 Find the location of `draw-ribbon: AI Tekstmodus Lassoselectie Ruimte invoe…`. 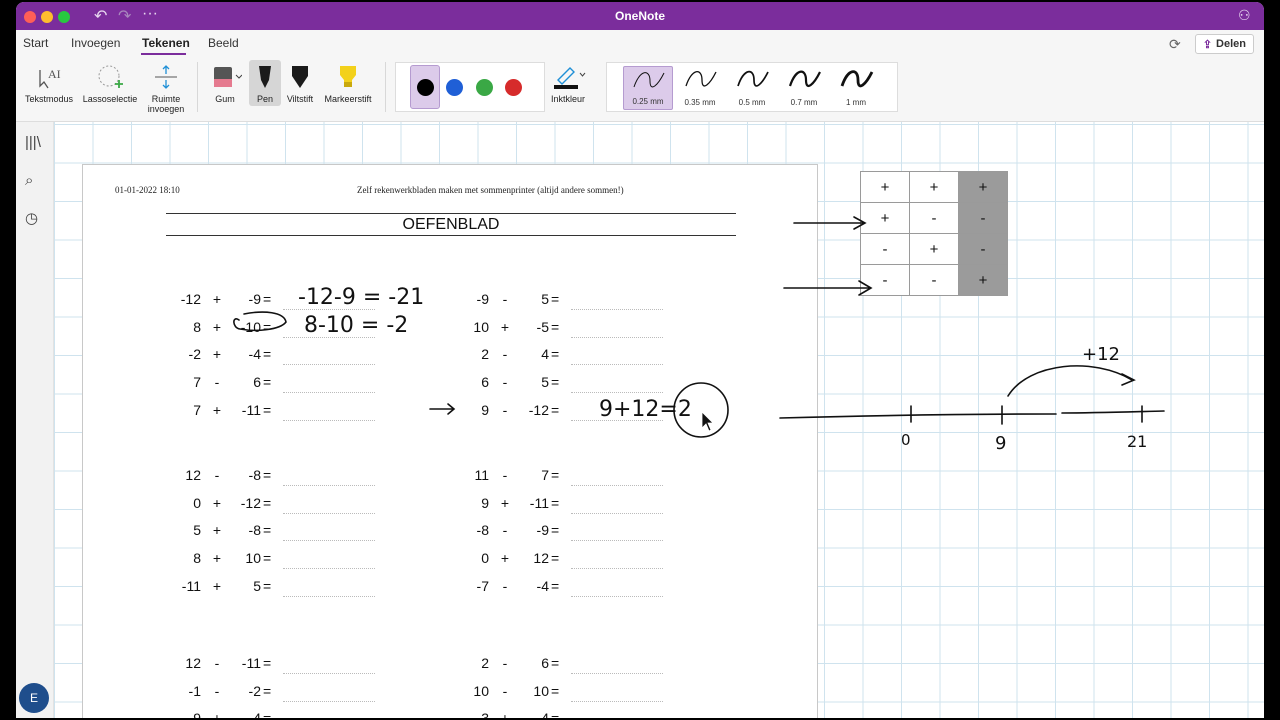

draw-ribbon: AI Tekstmodus Lassoselectie Ruimte invoe… is located at coordinates (640, 89).